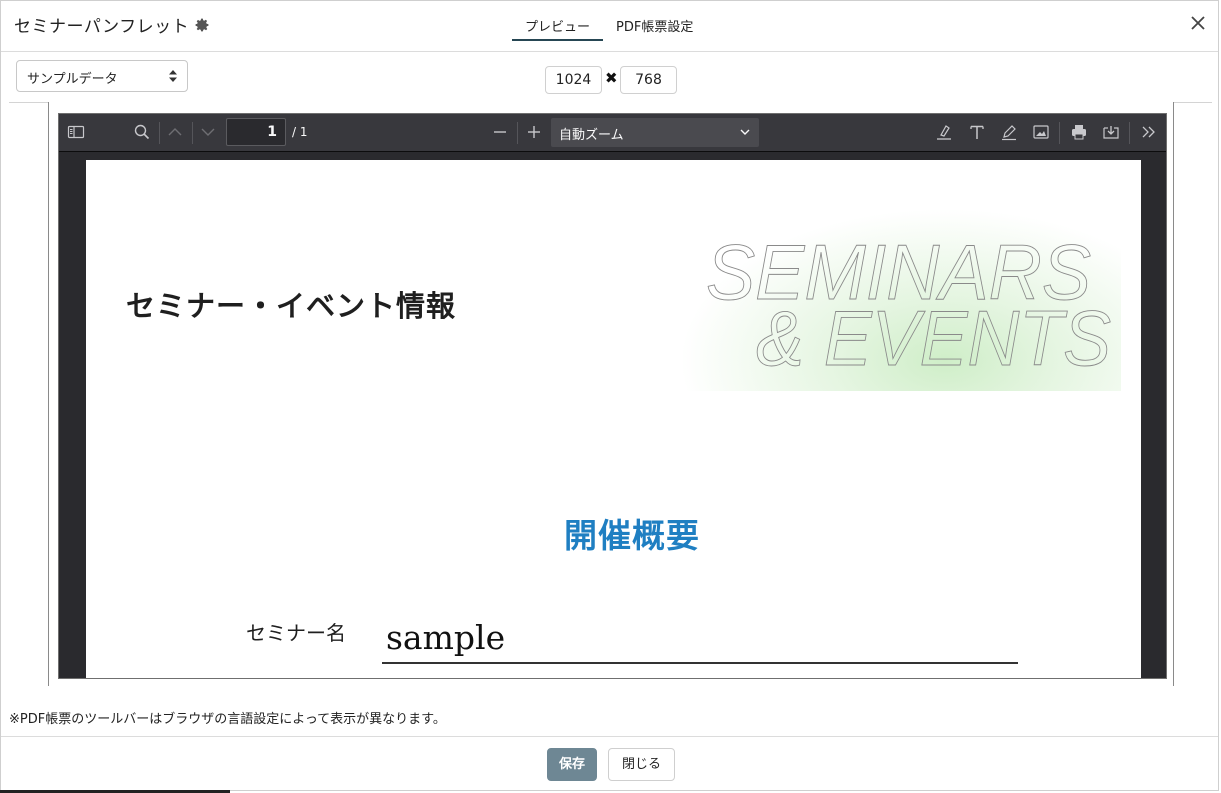 Image resolution: width=1221 pixels, height=793 pixels. What do you see at coordinates (208, 132) in the screenshot?
I see `next-page-icon` at bounding box center [208, 132].